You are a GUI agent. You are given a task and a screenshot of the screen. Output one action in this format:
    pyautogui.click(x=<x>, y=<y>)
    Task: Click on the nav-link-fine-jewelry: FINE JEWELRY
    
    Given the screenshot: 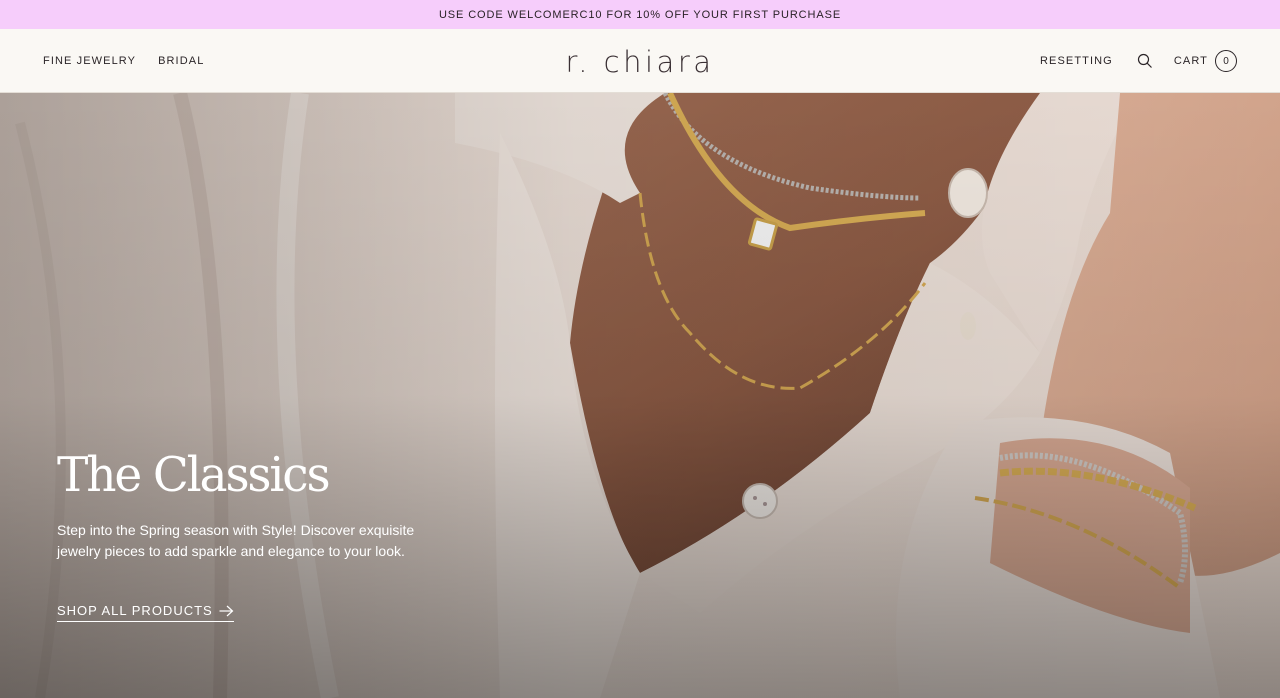 What is the action you would take?
    pyautogui.click(x=89, y=61)
    